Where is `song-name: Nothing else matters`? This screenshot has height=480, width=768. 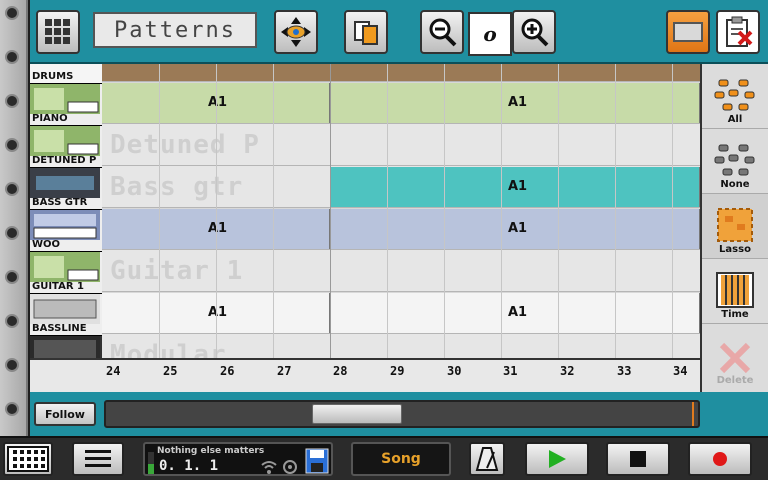 song-name: Nothing else matters is located at coordinates (211, 451).